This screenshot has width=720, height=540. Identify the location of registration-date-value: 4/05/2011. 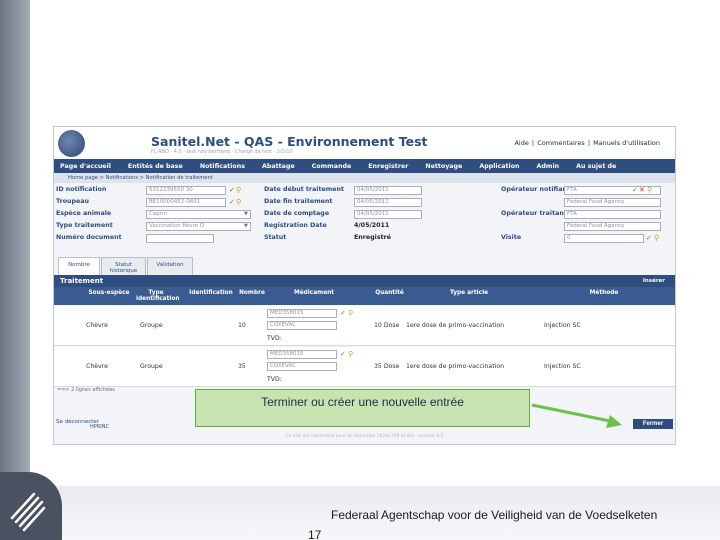
(372, 225).